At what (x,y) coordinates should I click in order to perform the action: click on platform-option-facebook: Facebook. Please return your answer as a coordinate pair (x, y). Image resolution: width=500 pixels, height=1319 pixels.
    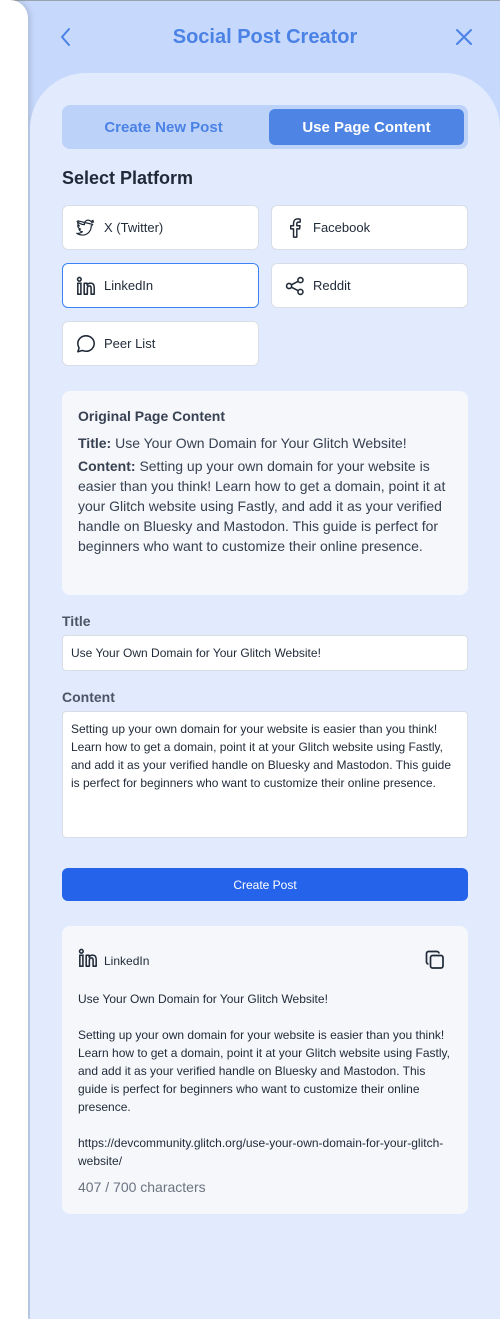
    Looking at the image, I should click on (369, 227).